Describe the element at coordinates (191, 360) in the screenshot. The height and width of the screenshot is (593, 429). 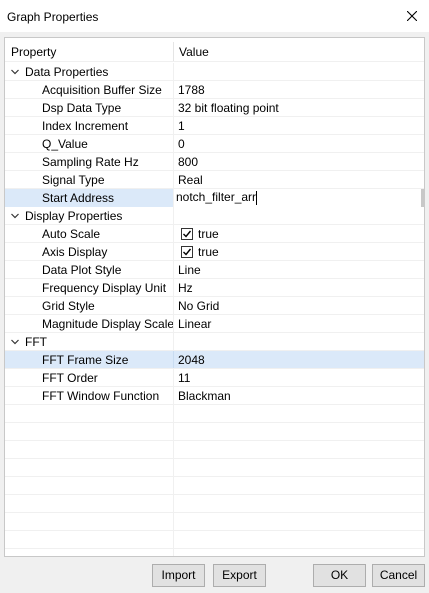
I see `property-value: 2048` at that location.